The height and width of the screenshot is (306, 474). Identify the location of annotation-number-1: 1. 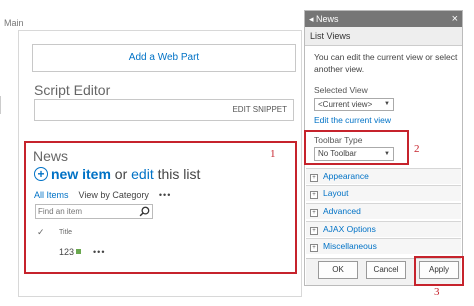
(273, 154).